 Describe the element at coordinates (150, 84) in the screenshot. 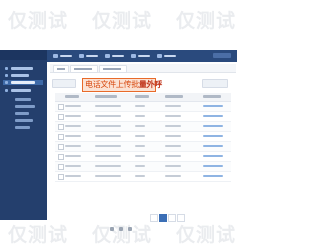

I see `callout-text-emphasis: 量外呼` at that location.